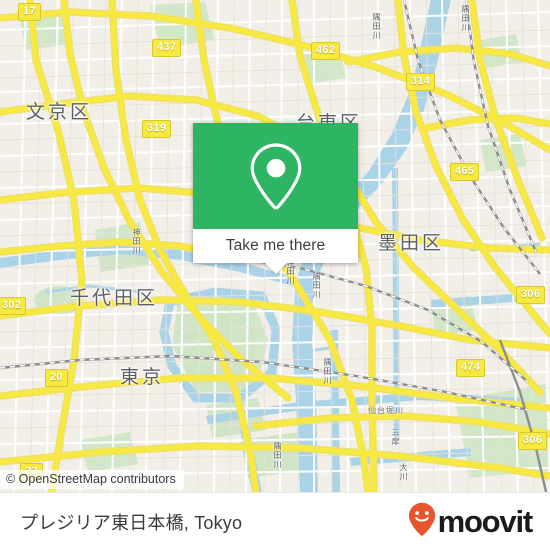  Describe the element at coordinates (485, 521) in the screenshot. I see `moovit-wordmark: moovit` at that location.